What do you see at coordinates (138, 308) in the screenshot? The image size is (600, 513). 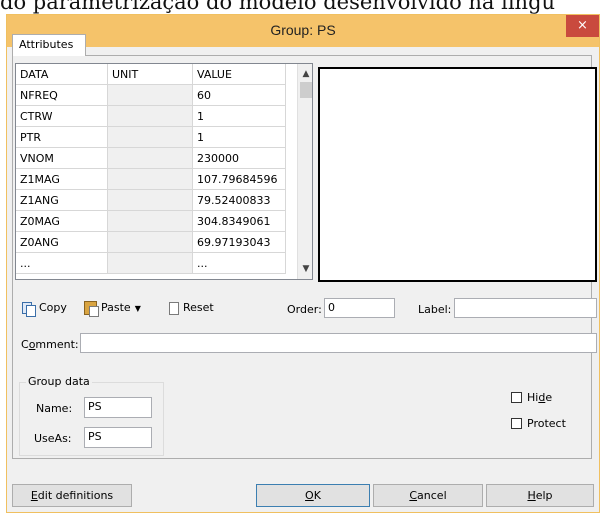 I see `paste-dropdown-caret-icon: ▼` at bounding box center [138, 308].